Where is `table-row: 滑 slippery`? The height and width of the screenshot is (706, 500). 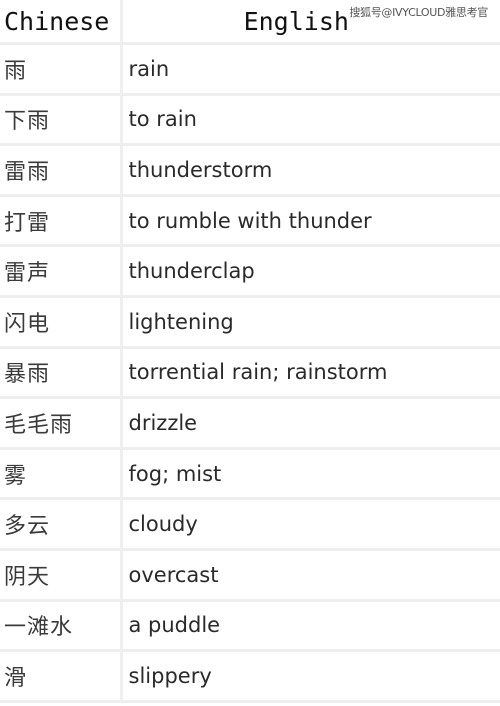 table-row: 滑 slippery is located at coordinates (250, 676).